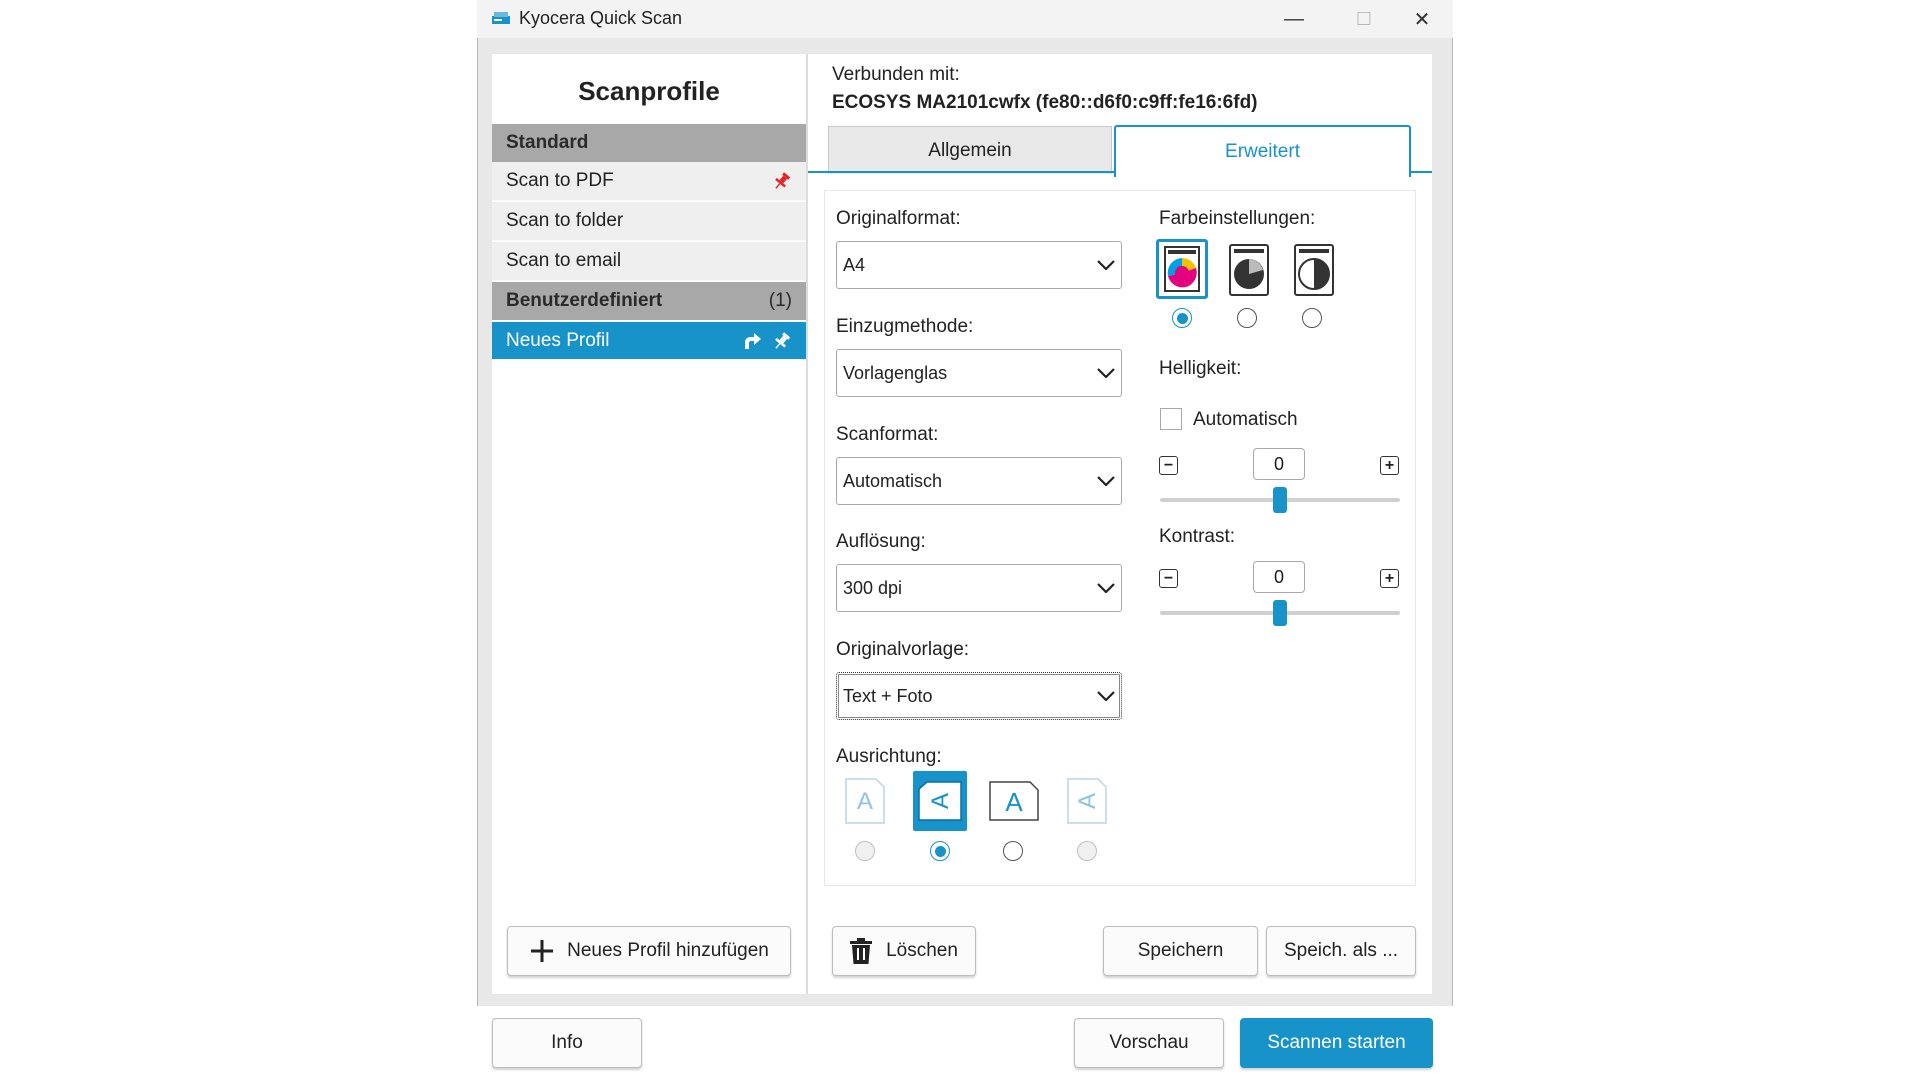 Image resolution: width=1920 pixels, height=1080 pixels. Describe the element at coordinates (649, 91) in the screenshot. I see `profile-panel-title: Scanprofile` at that location.